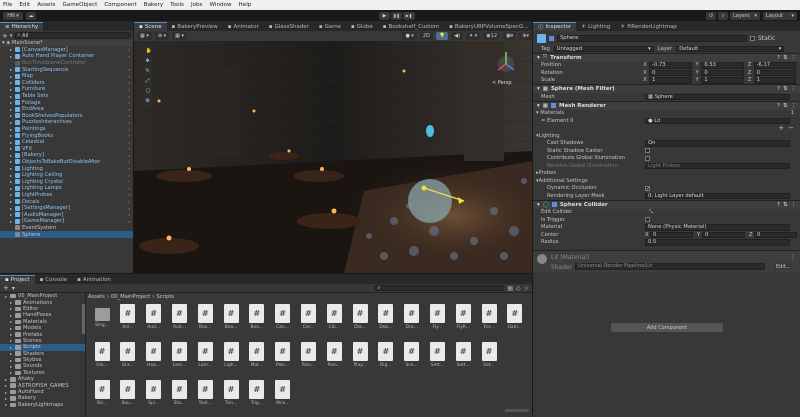  What do you see at coordinates (46, 5) in the screenshot?
I see `menu-assets: Assets` at bounding box center [46, 5].